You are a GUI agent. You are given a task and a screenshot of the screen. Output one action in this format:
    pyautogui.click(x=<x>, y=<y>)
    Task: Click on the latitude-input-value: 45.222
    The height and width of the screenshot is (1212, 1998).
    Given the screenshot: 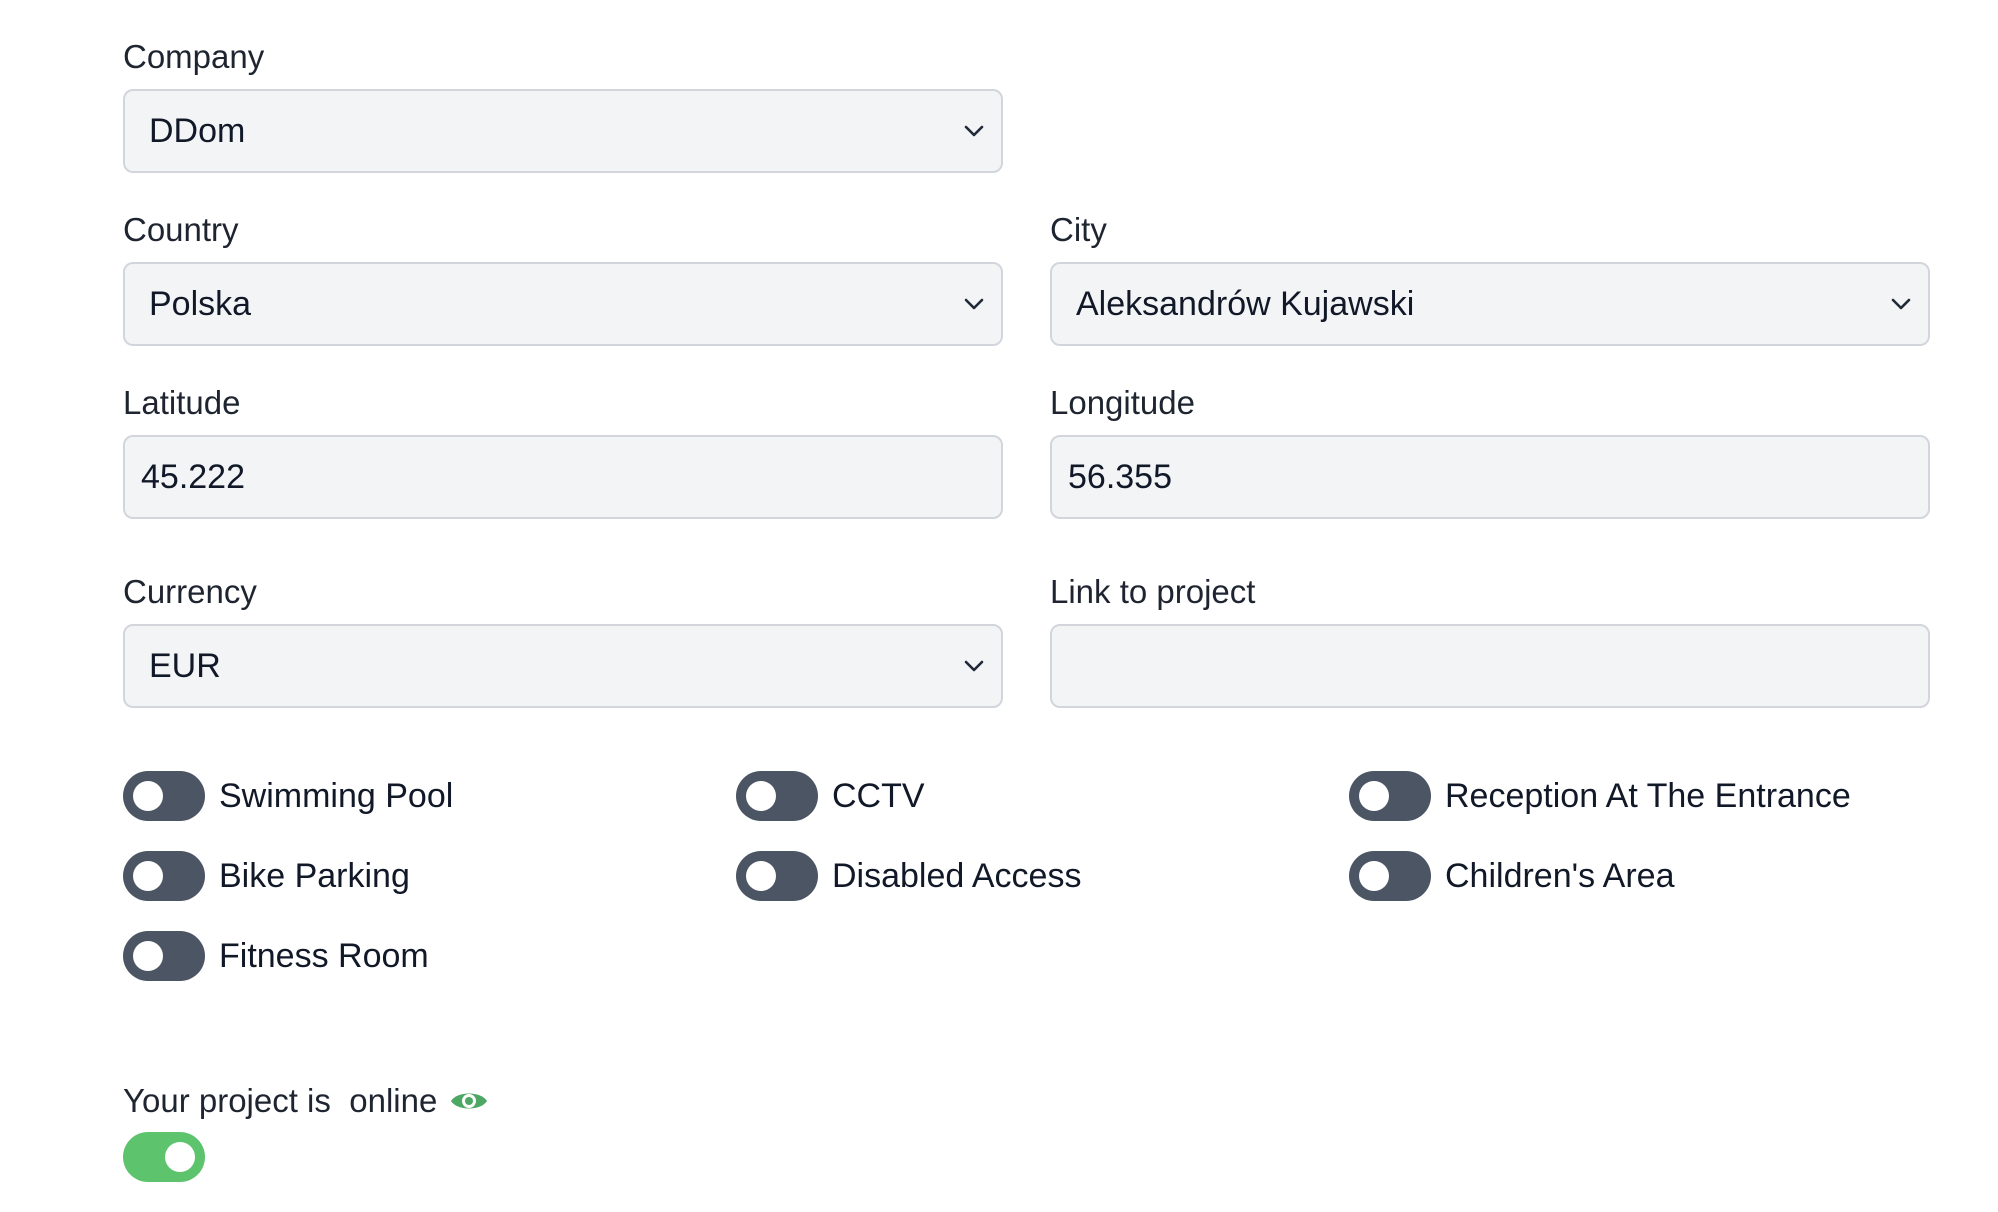 What is the action you would take?
    pyautogui.click(x=193, y=476)
    